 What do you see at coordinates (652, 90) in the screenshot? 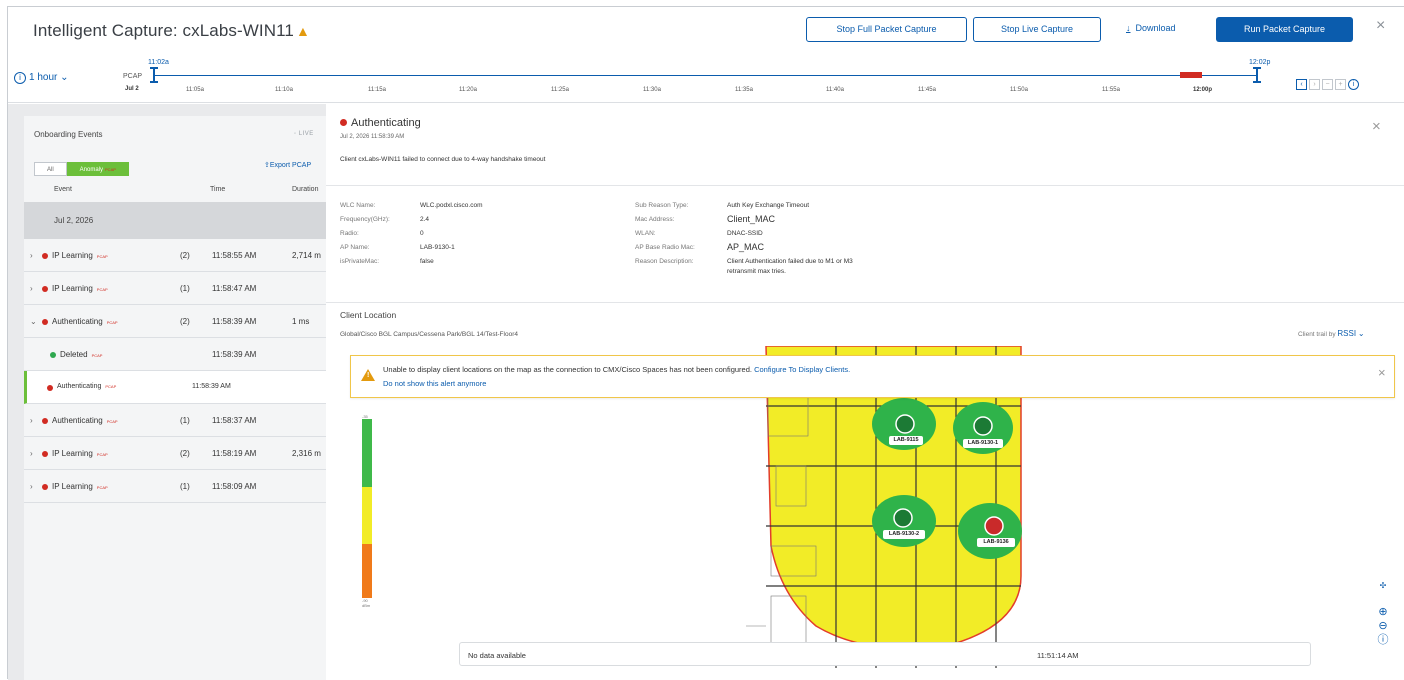
I see `timeline-tick: 11:30a` at bounding box center [652, 90].